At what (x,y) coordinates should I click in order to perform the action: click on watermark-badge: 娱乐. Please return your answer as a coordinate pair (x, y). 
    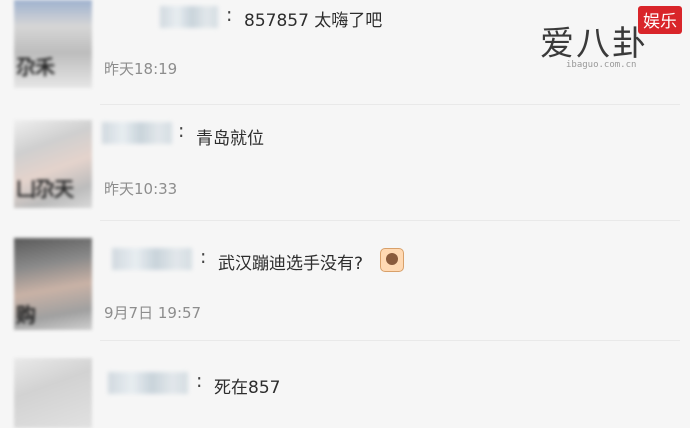
    Looking at the image, I should click on (660, 20).